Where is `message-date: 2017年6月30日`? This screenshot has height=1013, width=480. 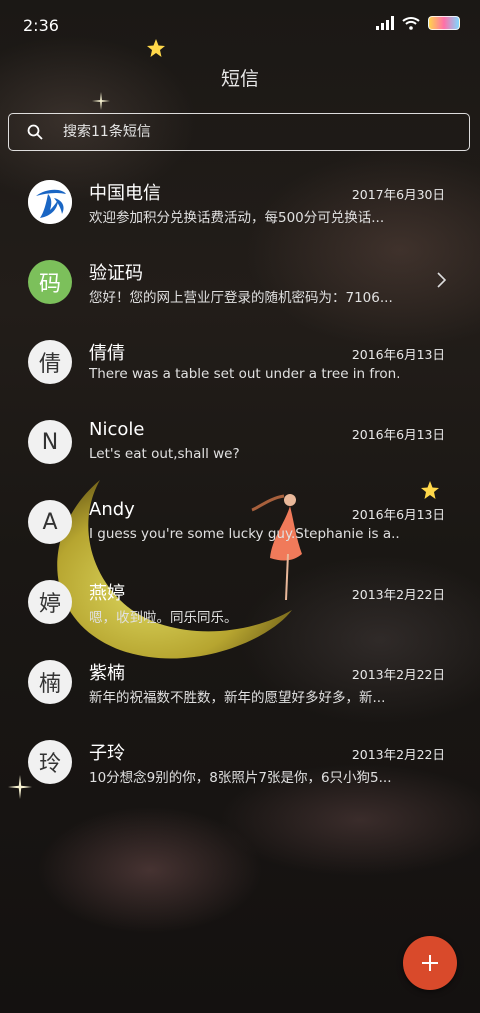 message-date: 2017年6月30日 is located at coordinates (398, 194).